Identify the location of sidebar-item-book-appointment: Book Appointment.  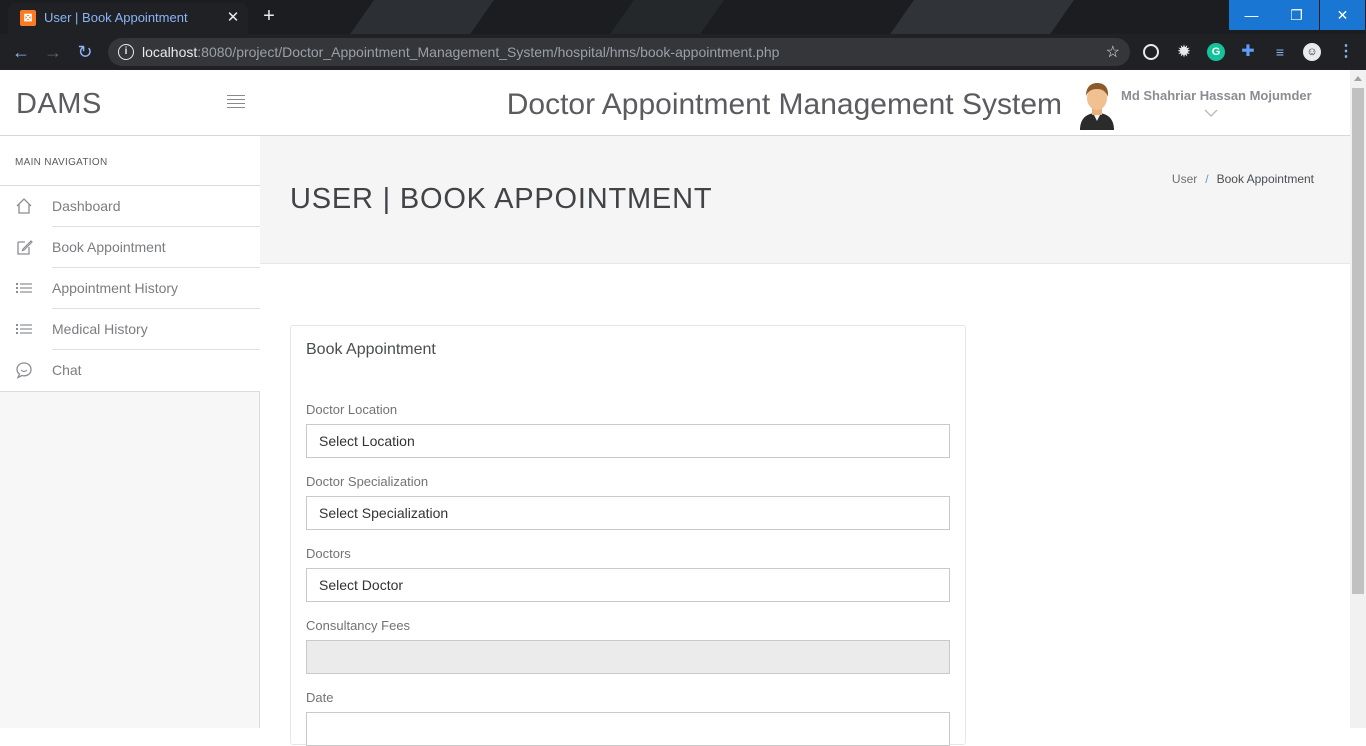
(130, 247).